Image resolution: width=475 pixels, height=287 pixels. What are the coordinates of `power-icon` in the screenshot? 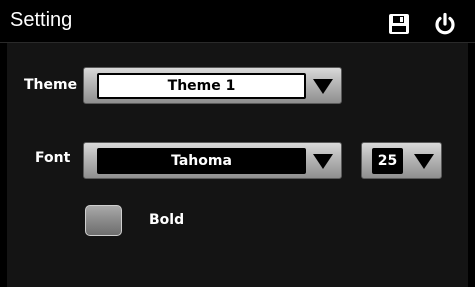 It's located at (445, 24).